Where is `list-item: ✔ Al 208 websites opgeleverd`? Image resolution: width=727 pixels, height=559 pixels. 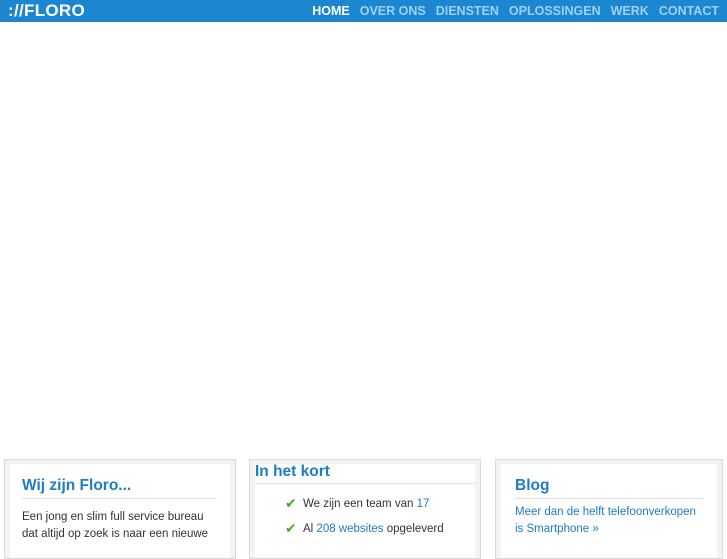 list-item: ✔ Al 208 websites opgeleverd is located at coordinates (364, 533).